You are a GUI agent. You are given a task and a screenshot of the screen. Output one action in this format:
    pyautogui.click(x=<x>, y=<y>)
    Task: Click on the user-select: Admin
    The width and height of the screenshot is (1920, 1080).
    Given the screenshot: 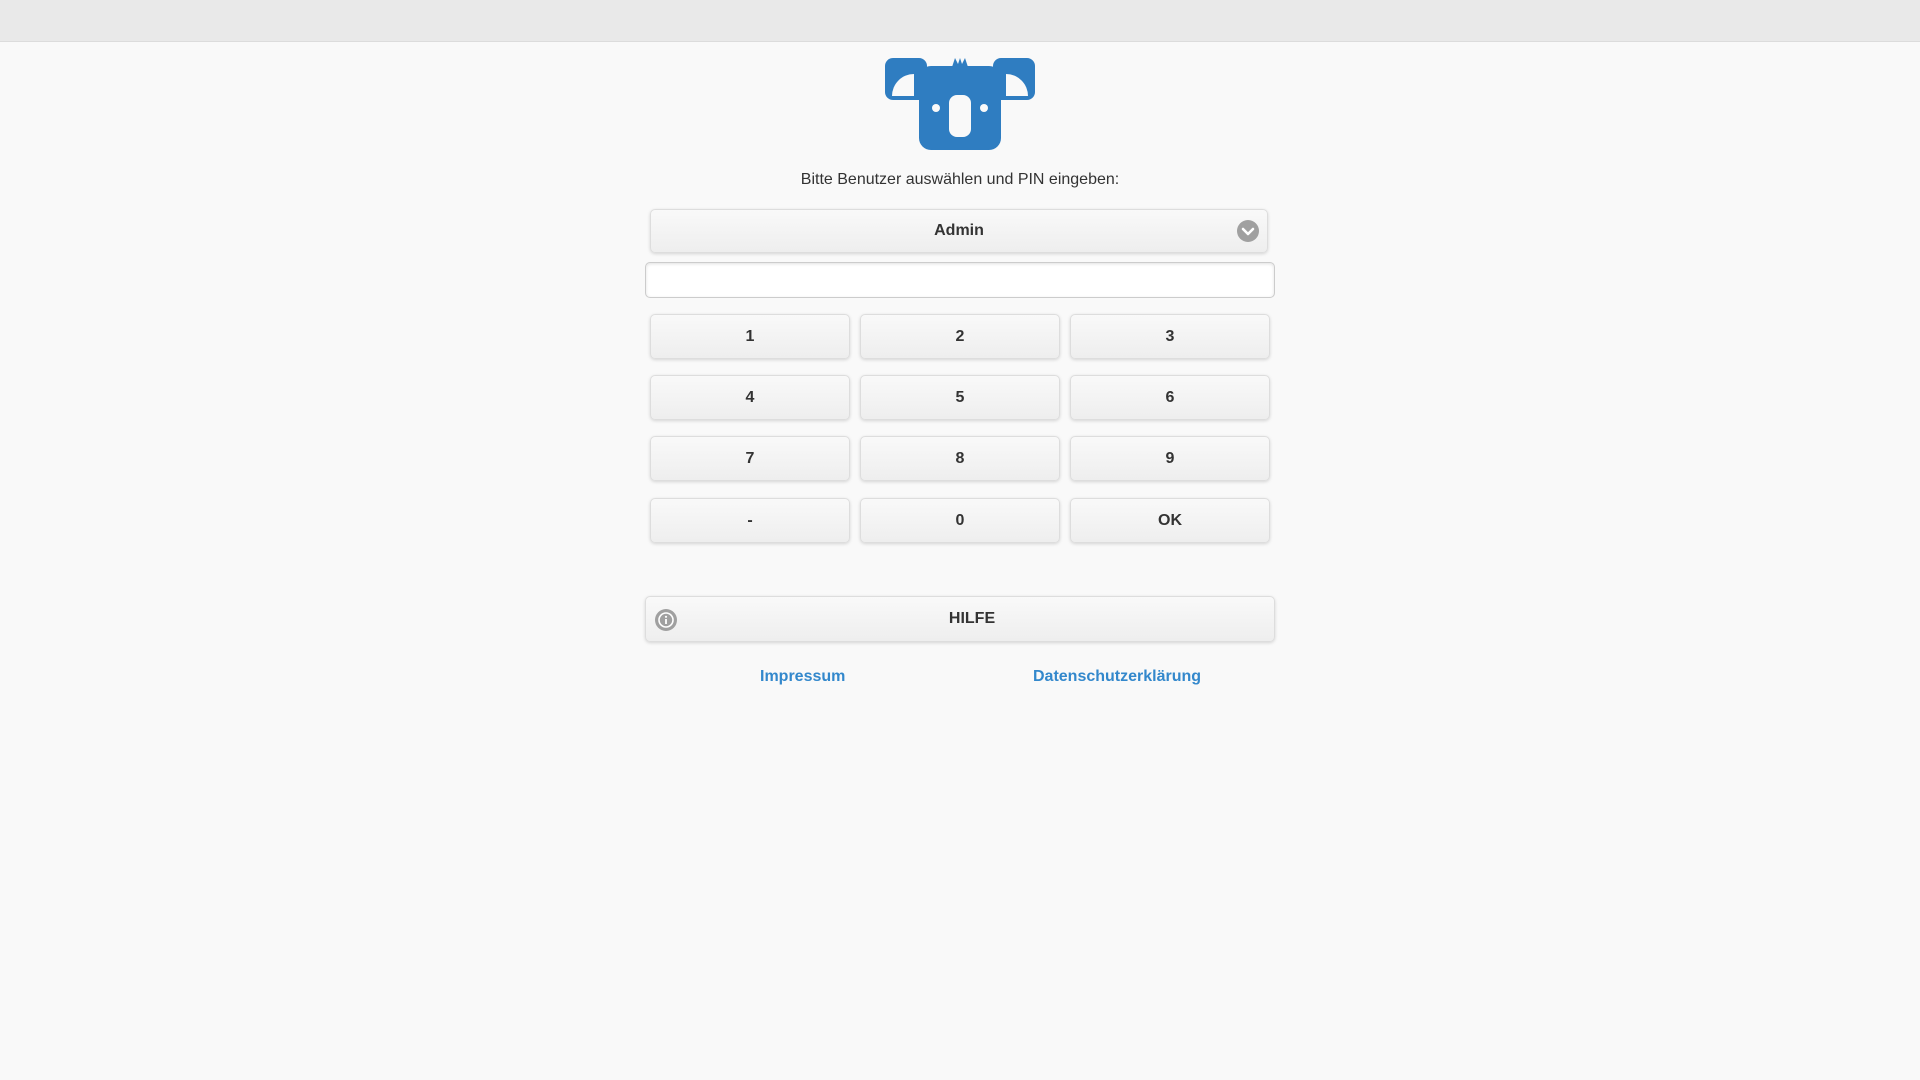 What is the action you would take?
    pyautogui.click(x=959, y=231)
    